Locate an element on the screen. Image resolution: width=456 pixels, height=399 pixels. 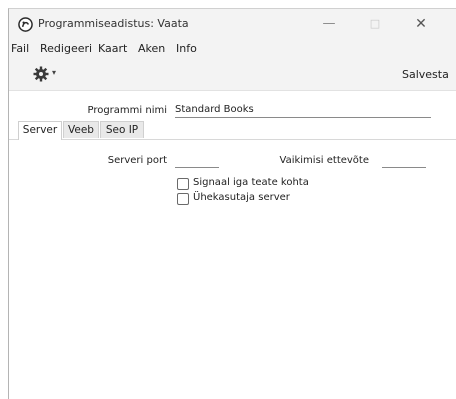
default-company-label: Vaikimisi ettevõte is located at coordinates (324, 160).